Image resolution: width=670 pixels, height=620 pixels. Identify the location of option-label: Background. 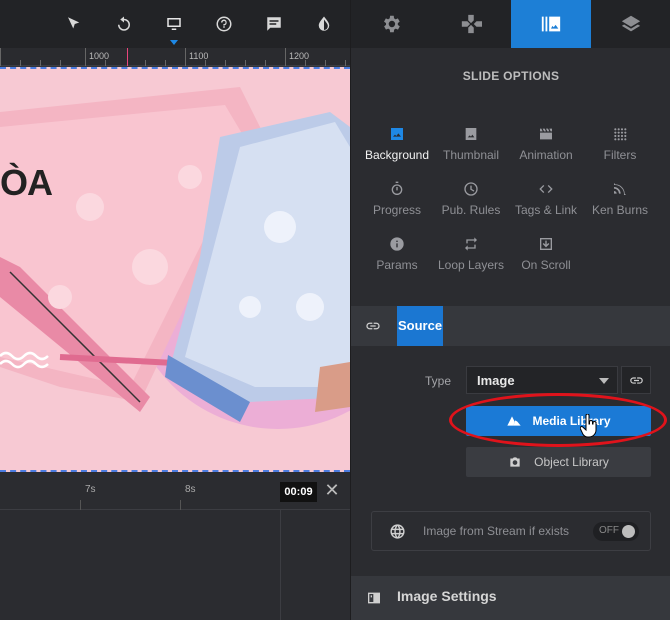
(397, 155).